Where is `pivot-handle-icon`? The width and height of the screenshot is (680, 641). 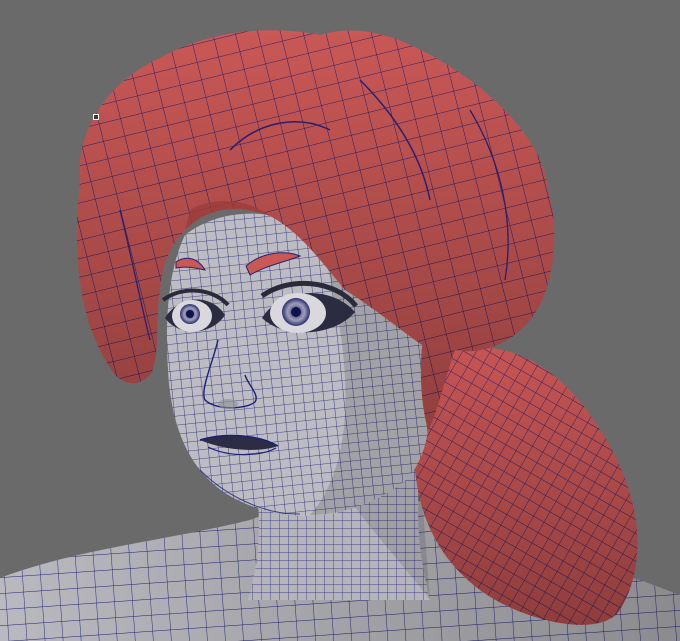 pivot-handle-icon is located at coordinates (96, 117).